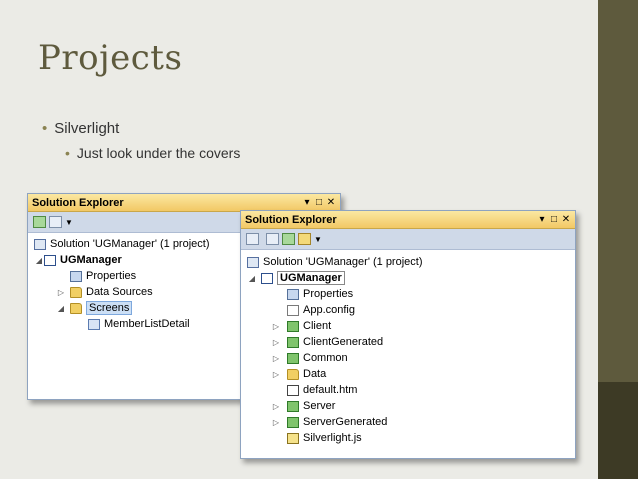  I want to click on tree-item-label: Screens, so click(109, 308).